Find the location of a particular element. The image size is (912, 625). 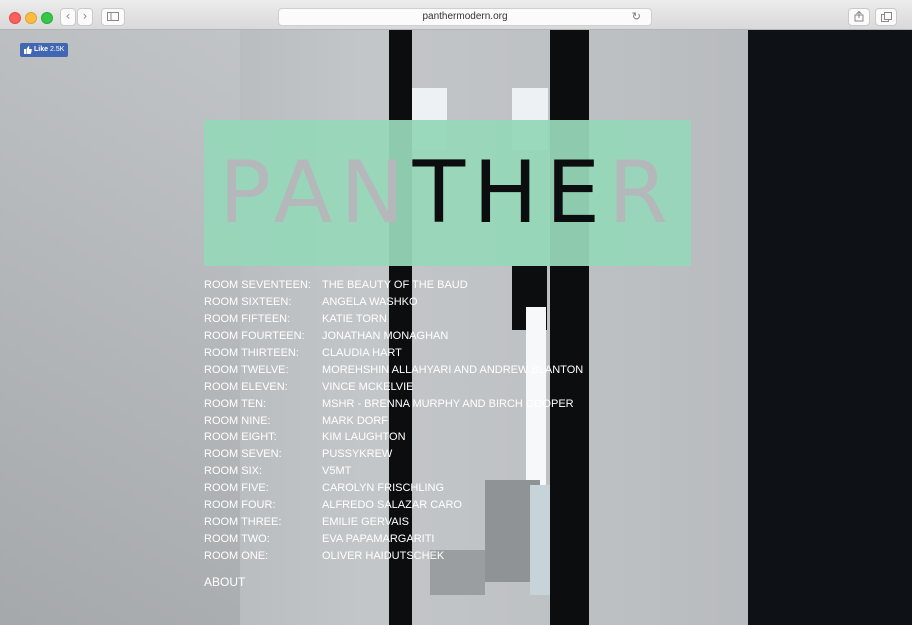

like-count: 2.5K is located at coordinates (57, 49).